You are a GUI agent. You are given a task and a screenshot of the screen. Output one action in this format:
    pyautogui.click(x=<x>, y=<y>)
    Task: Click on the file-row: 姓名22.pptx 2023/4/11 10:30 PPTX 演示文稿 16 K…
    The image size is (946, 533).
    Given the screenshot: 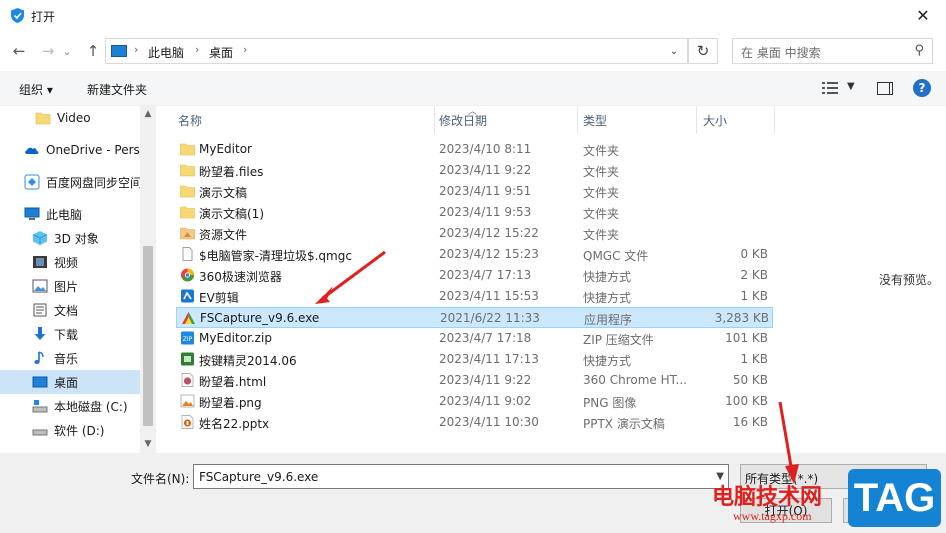 What is the action you would take?
    pyautogui.click(x=474, y=422)
    